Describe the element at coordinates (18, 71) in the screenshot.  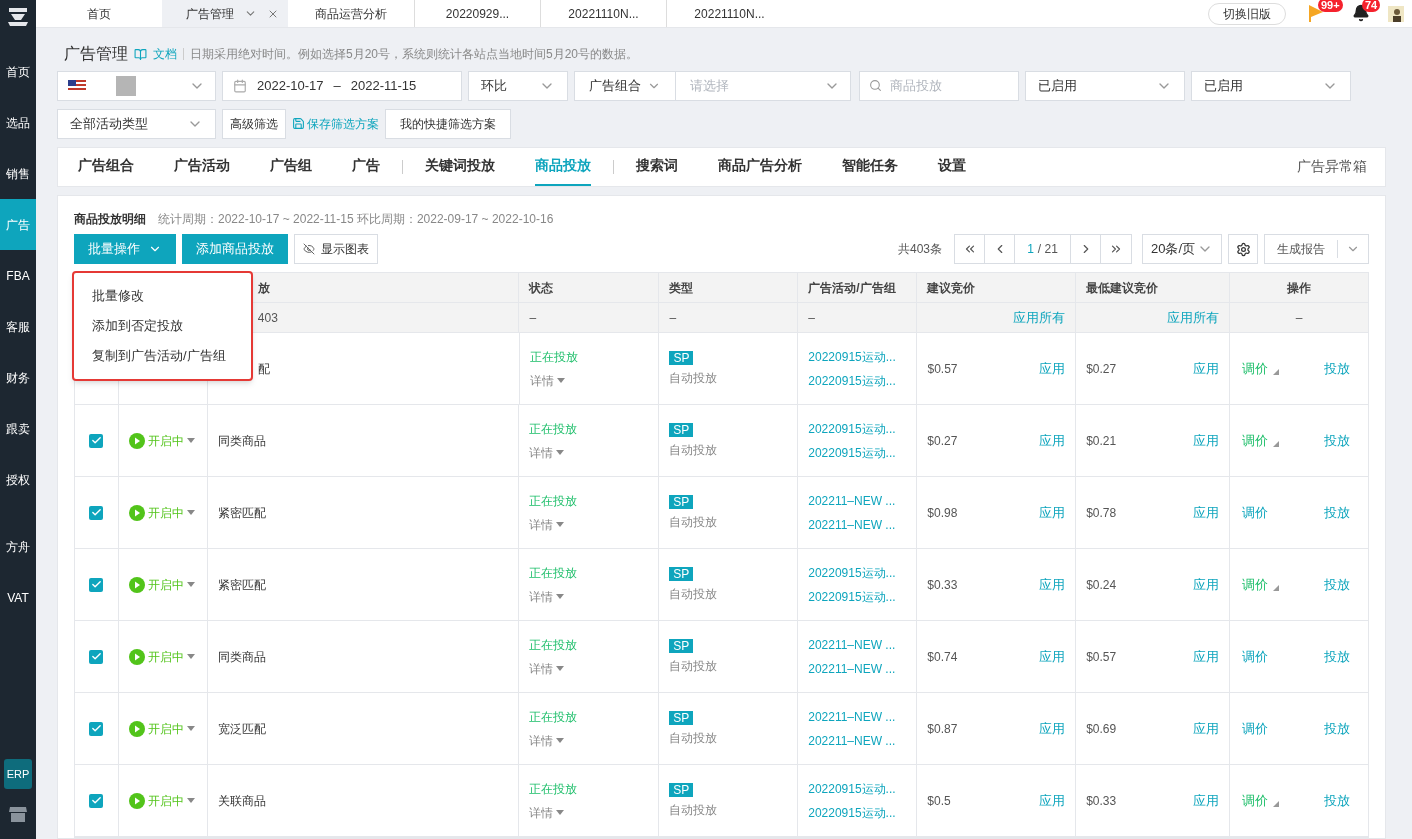
I see `sidebar-item: 首页` at that location.